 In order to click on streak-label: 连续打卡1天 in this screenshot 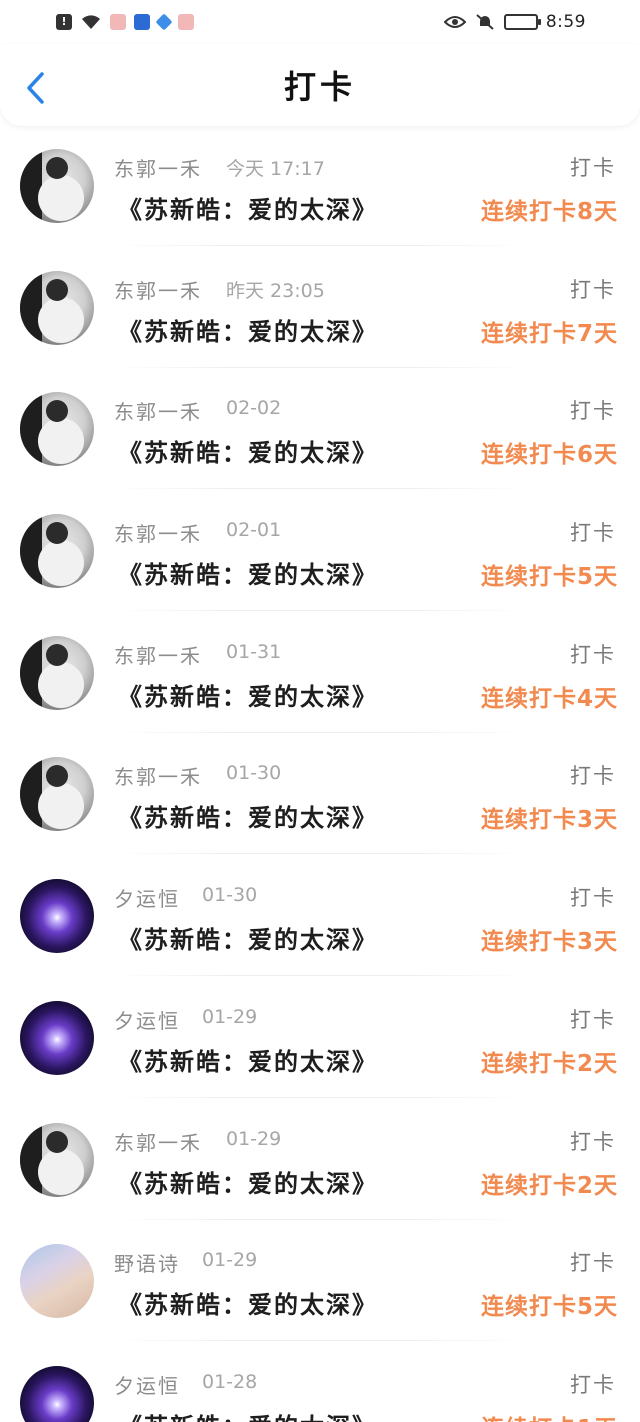, I will do `click(549, 1415)`.